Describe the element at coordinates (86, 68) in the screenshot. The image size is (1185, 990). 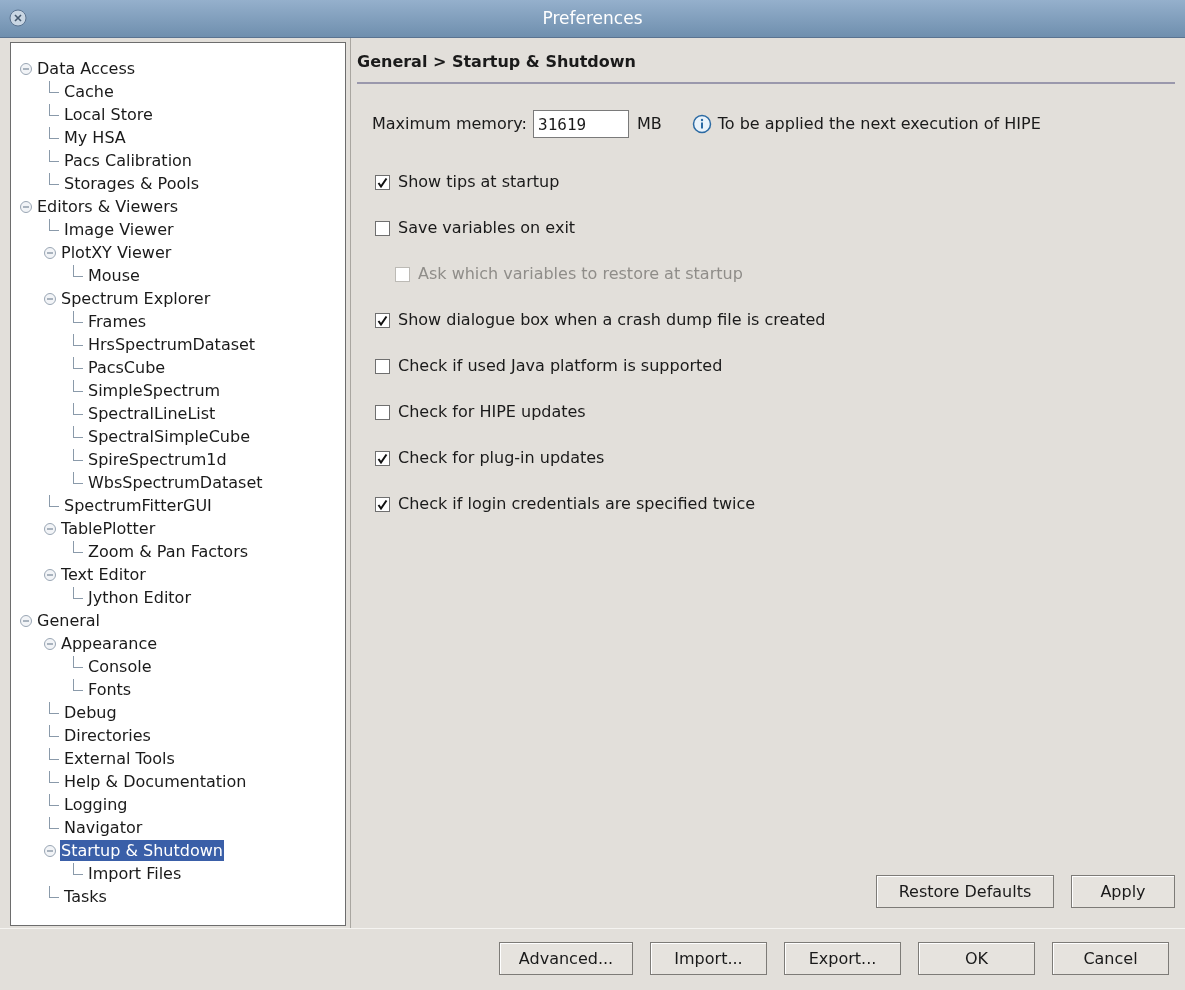
I see `tree-item: Data Access` at that location.